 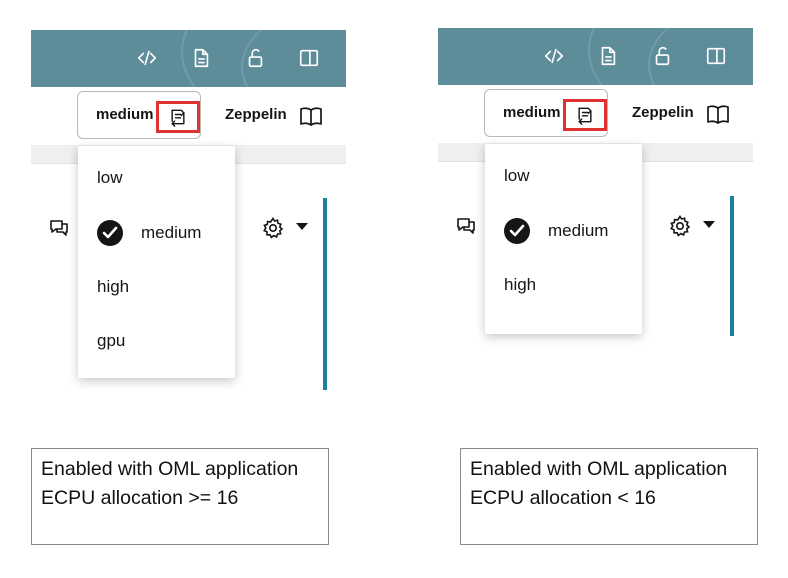 I want to click on menu-item-label: gpu, so click(x=111, y=340).